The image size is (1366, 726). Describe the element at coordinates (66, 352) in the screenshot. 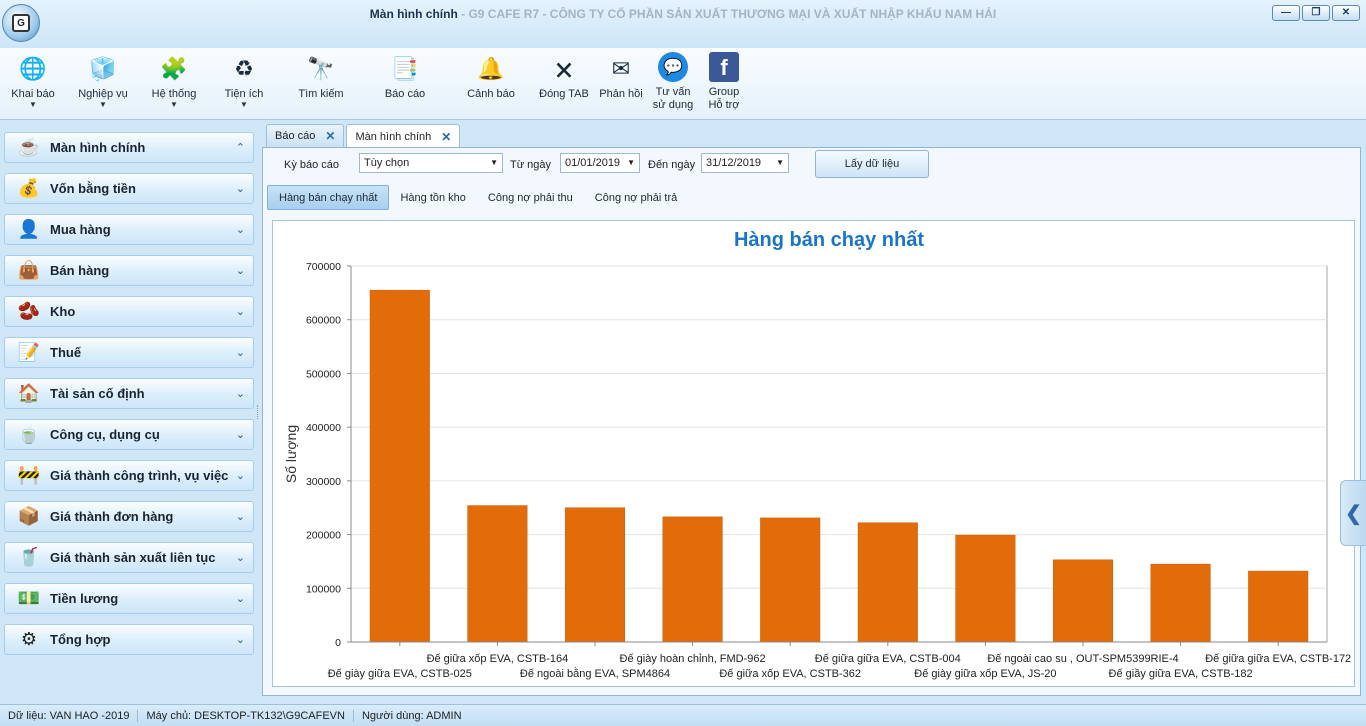

I see `sidebar-item-label: Thuế` at that location.